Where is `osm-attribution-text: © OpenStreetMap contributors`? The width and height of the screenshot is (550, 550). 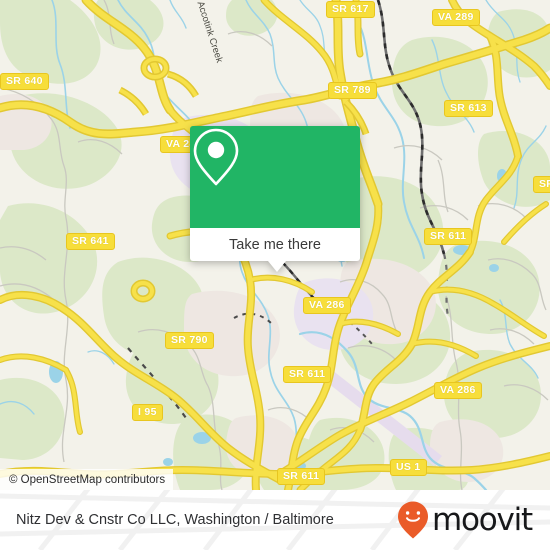 osm-attribution-text: © OpenStreetMap contributors is located at coordinates (87, 479).